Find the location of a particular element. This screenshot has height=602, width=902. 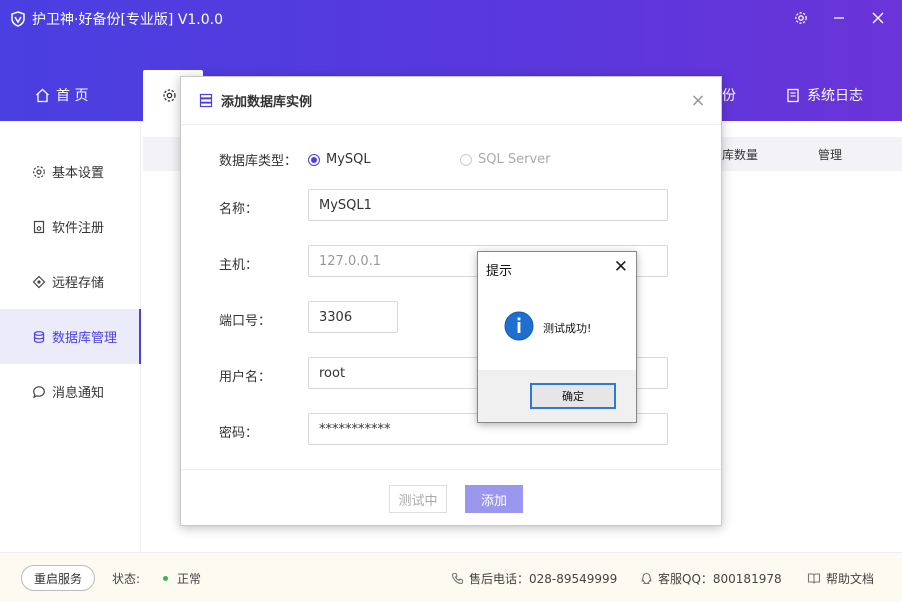

close-icon is located at coordinates (878, 18).